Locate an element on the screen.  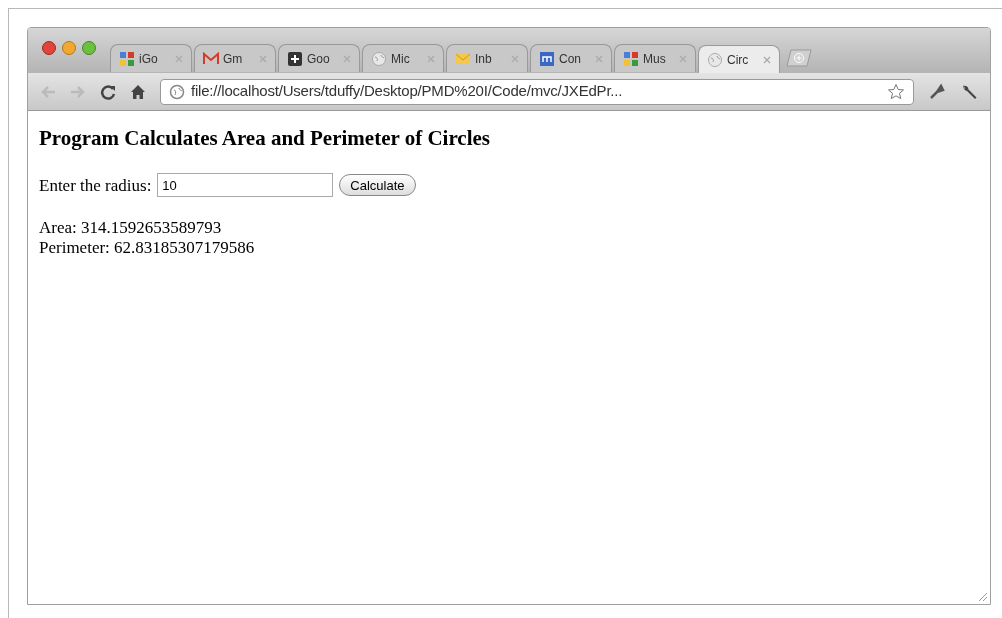
tab-title: Con is located at coordinates (570, 59).